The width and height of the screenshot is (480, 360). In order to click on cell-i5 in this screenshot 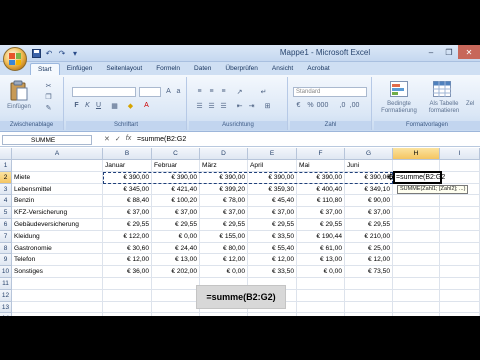, I will do `click(460, 213)`.